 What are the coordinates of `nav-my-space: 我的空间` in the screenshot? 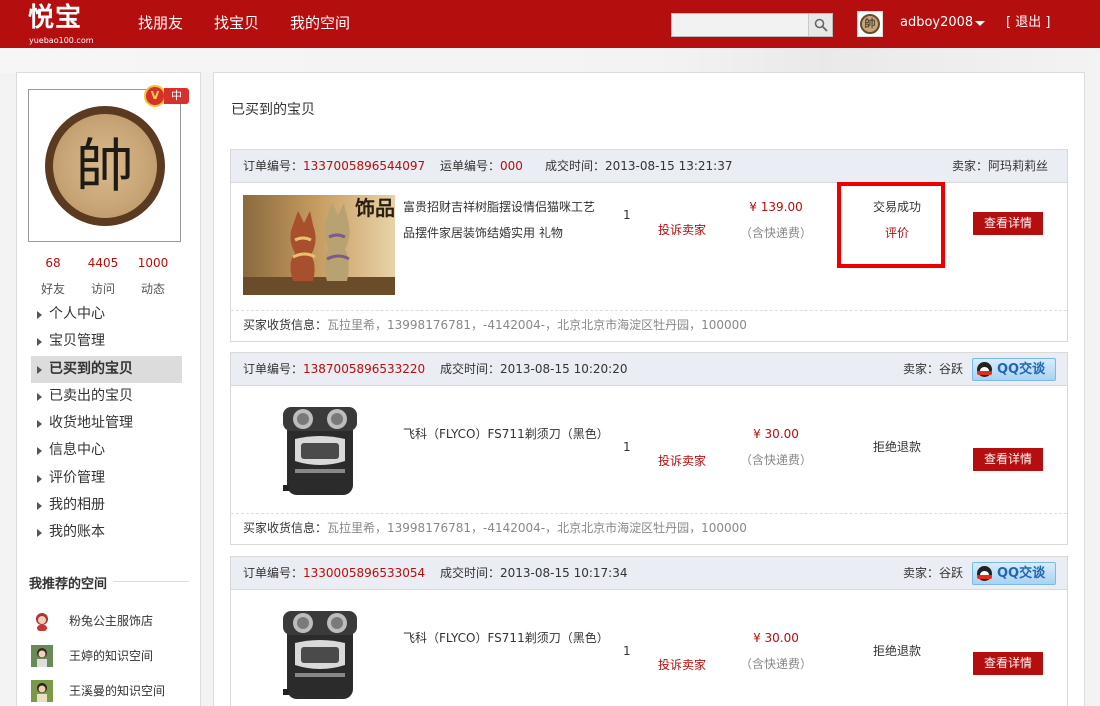 It's located at (320, 24).